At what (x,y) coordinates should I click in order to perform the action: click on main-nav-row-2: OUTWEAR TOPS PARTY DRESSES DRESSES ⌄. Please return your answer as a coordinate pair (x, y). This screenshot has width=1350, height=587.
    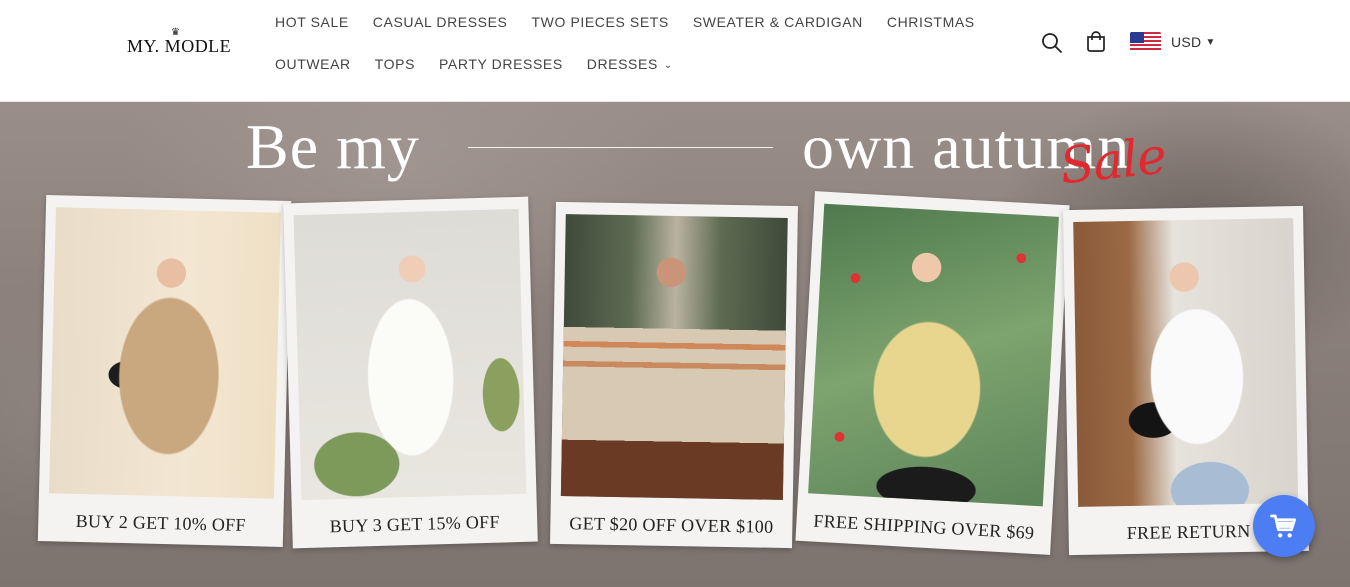
    Looking at the image, I should click on (474, 64).